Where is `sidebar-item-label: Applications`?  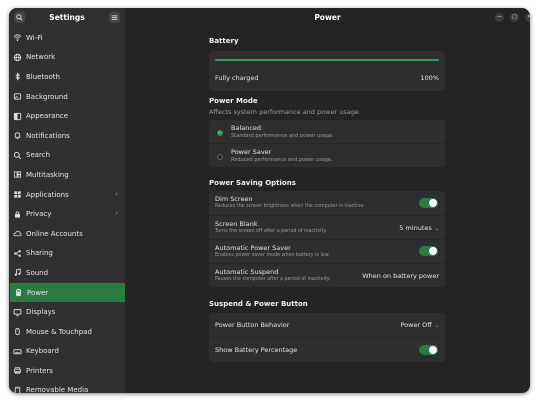
sidebar-item-label: Applications is located at coordinates (47, 194).